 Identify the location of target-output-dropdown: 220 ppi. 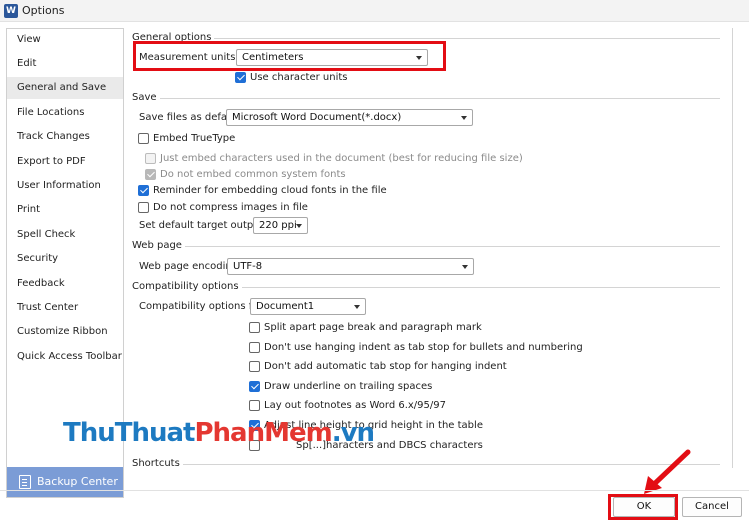
(280, 225).